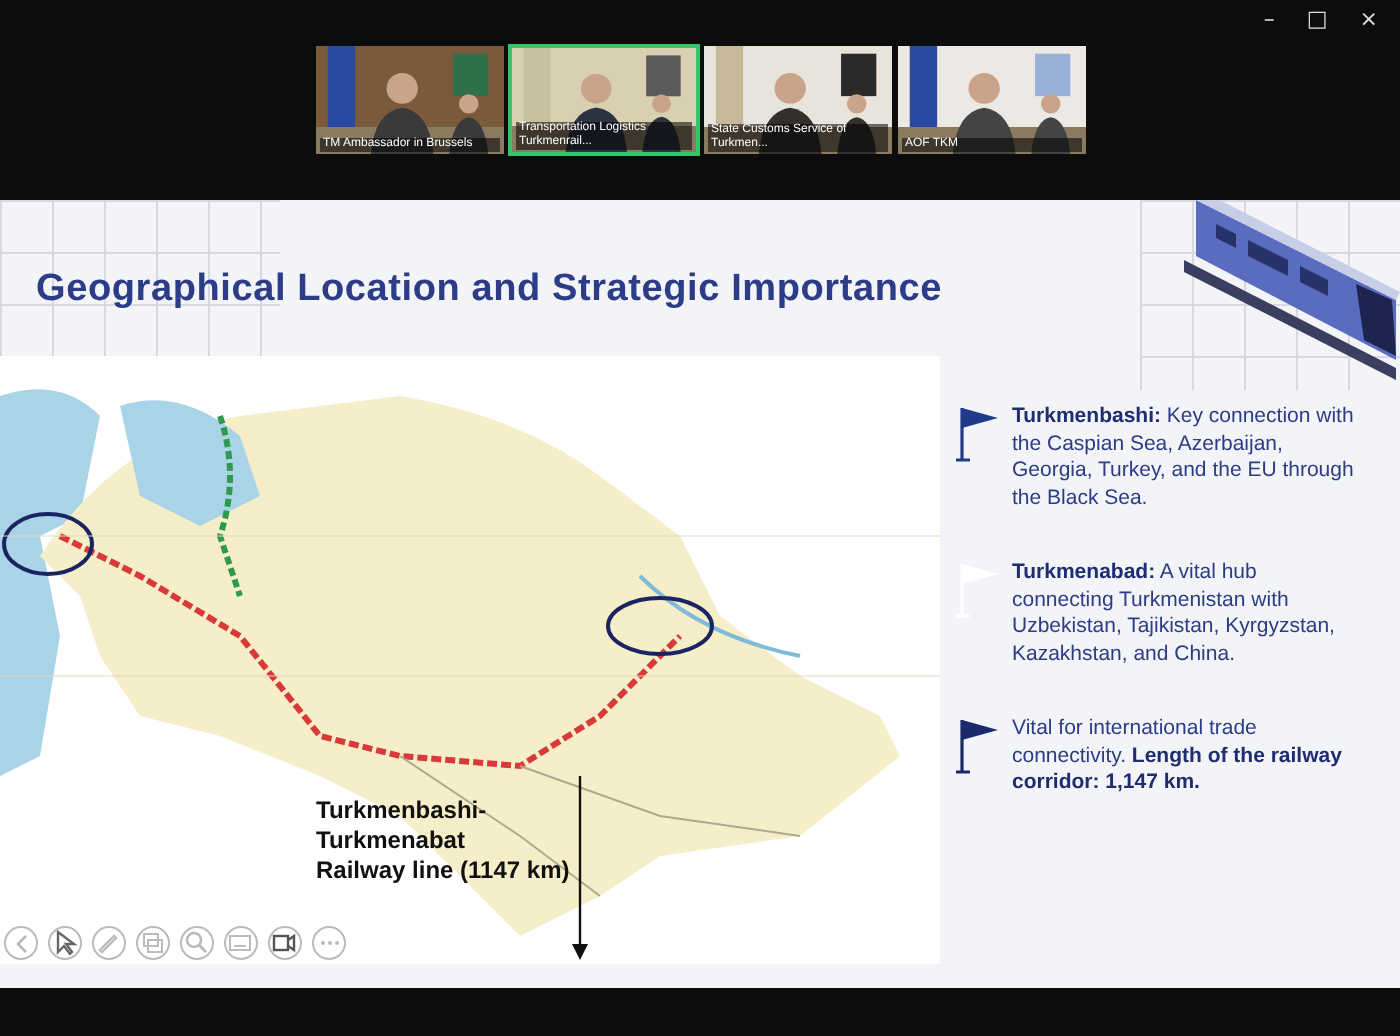 This screenshot has height=1036, width=1400. What do you see at coordinates (1317, 19) in the screenshot?
I see `maximize-button: □` at bounding box center [1317, 19].